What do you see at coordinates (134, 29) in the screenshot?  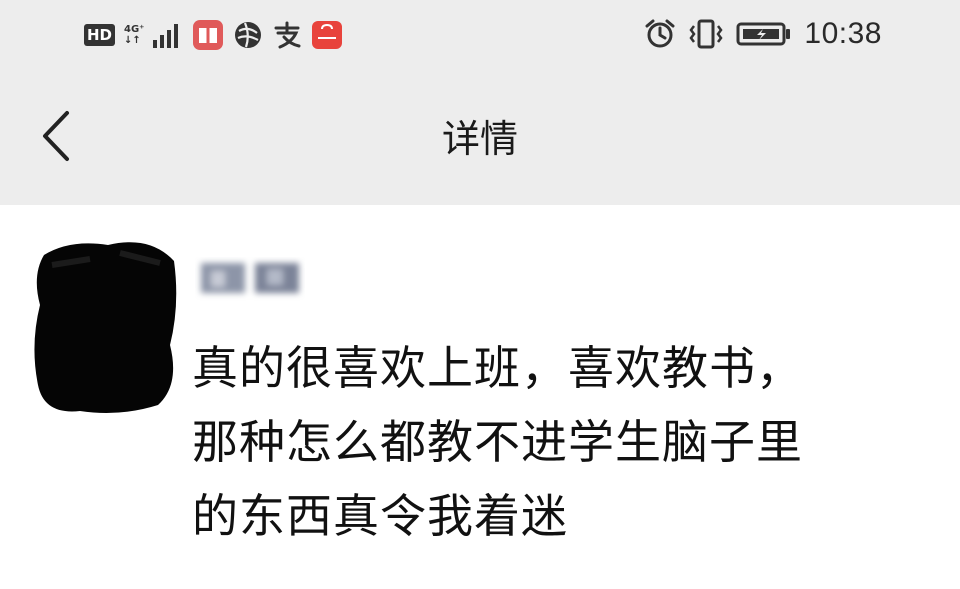 I see `network-type-label: 4G⁺` at bounding box center [134, 29].